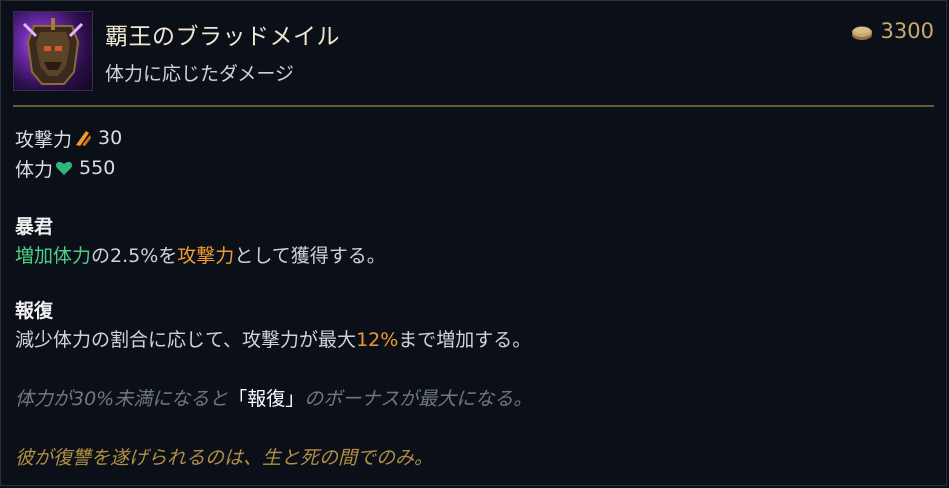 This screenshot has height=488, width=949. I want to click on passive-title: 報復, so click(34, 311).